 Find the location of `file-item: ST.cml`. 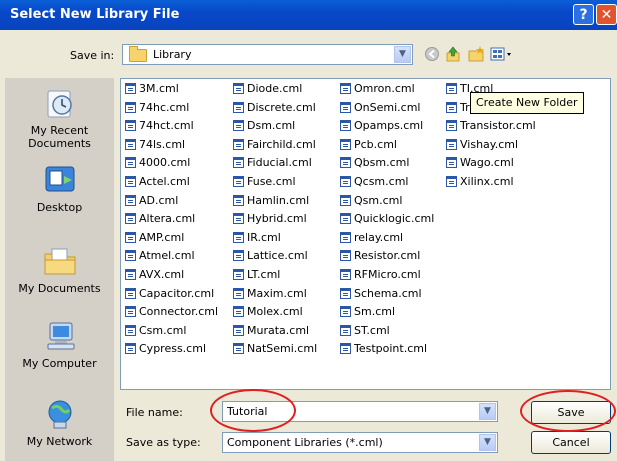

file-item: ST.cml is located at coordinates (365, 331).